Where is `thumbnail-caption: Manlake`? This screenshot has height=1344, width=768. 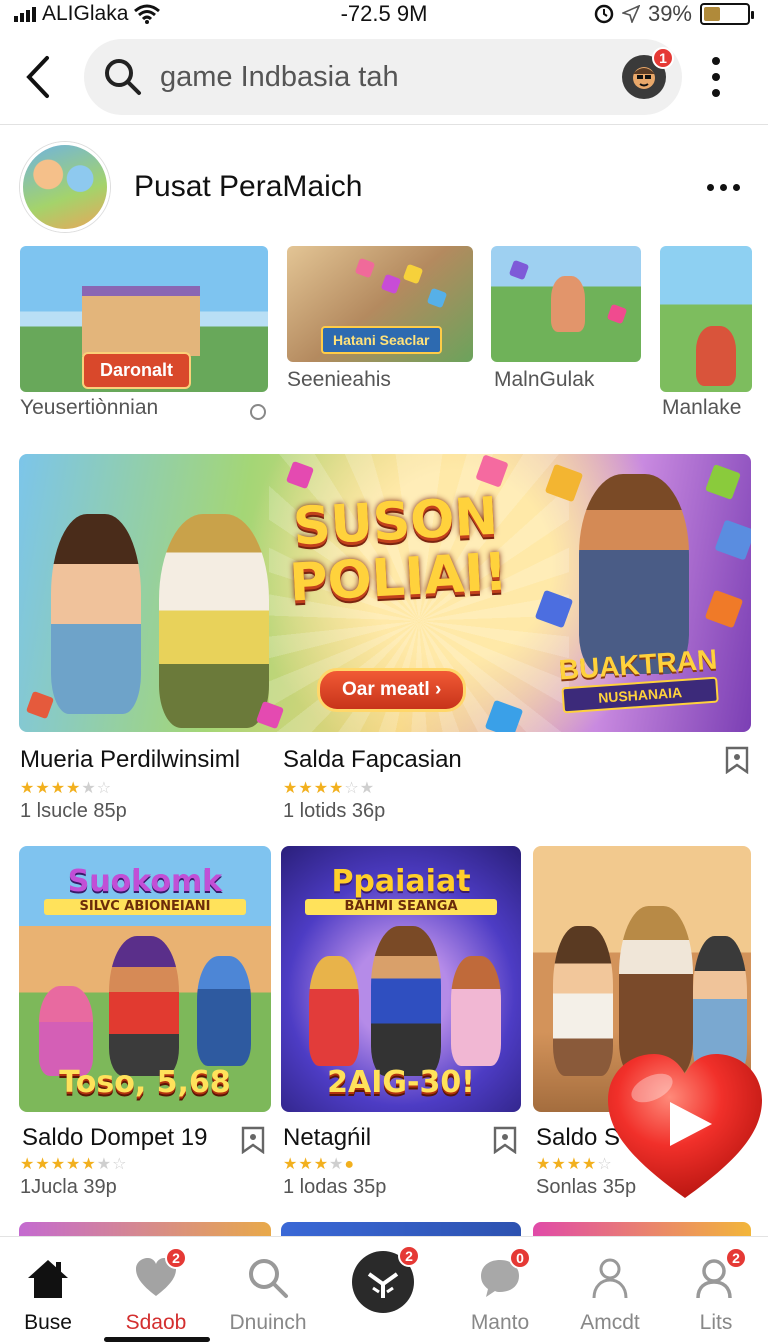 thumbnail-caption: Manlake is located at coordinates (702, 407).